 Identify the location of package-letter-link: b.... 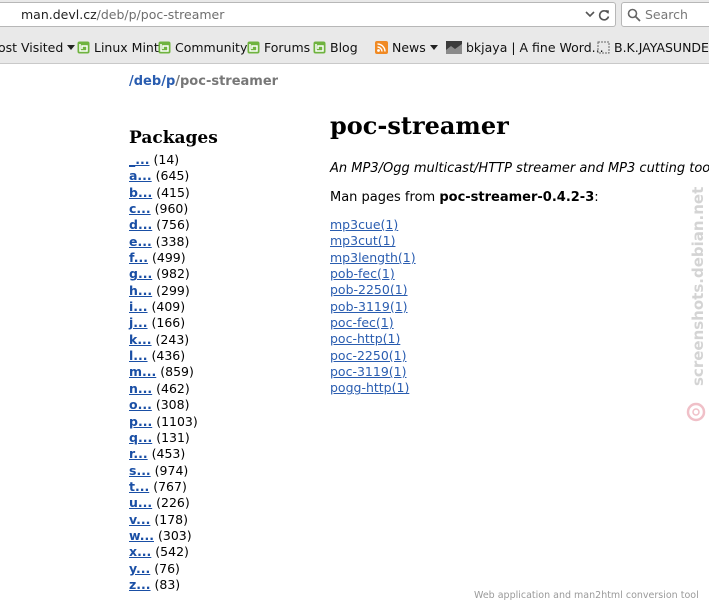
(140, 192).